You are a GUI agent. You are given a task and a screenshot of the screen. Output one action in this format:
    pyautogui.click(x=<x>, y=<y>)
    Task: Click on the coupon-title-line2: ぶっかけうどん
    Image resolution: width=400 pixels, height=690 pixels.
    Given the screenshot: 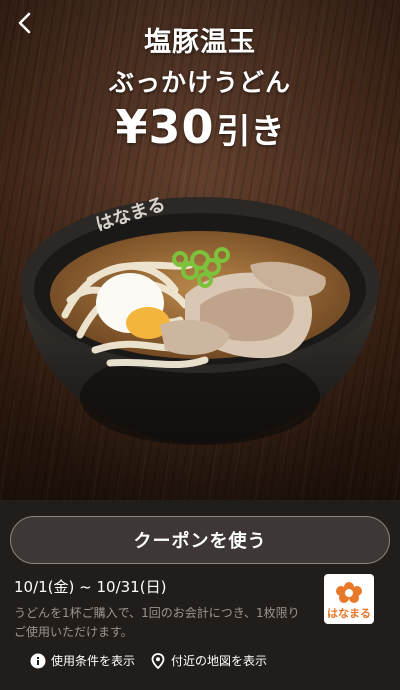 What is the action you would take?
    pyautogui.click(x=199, y=82)
    